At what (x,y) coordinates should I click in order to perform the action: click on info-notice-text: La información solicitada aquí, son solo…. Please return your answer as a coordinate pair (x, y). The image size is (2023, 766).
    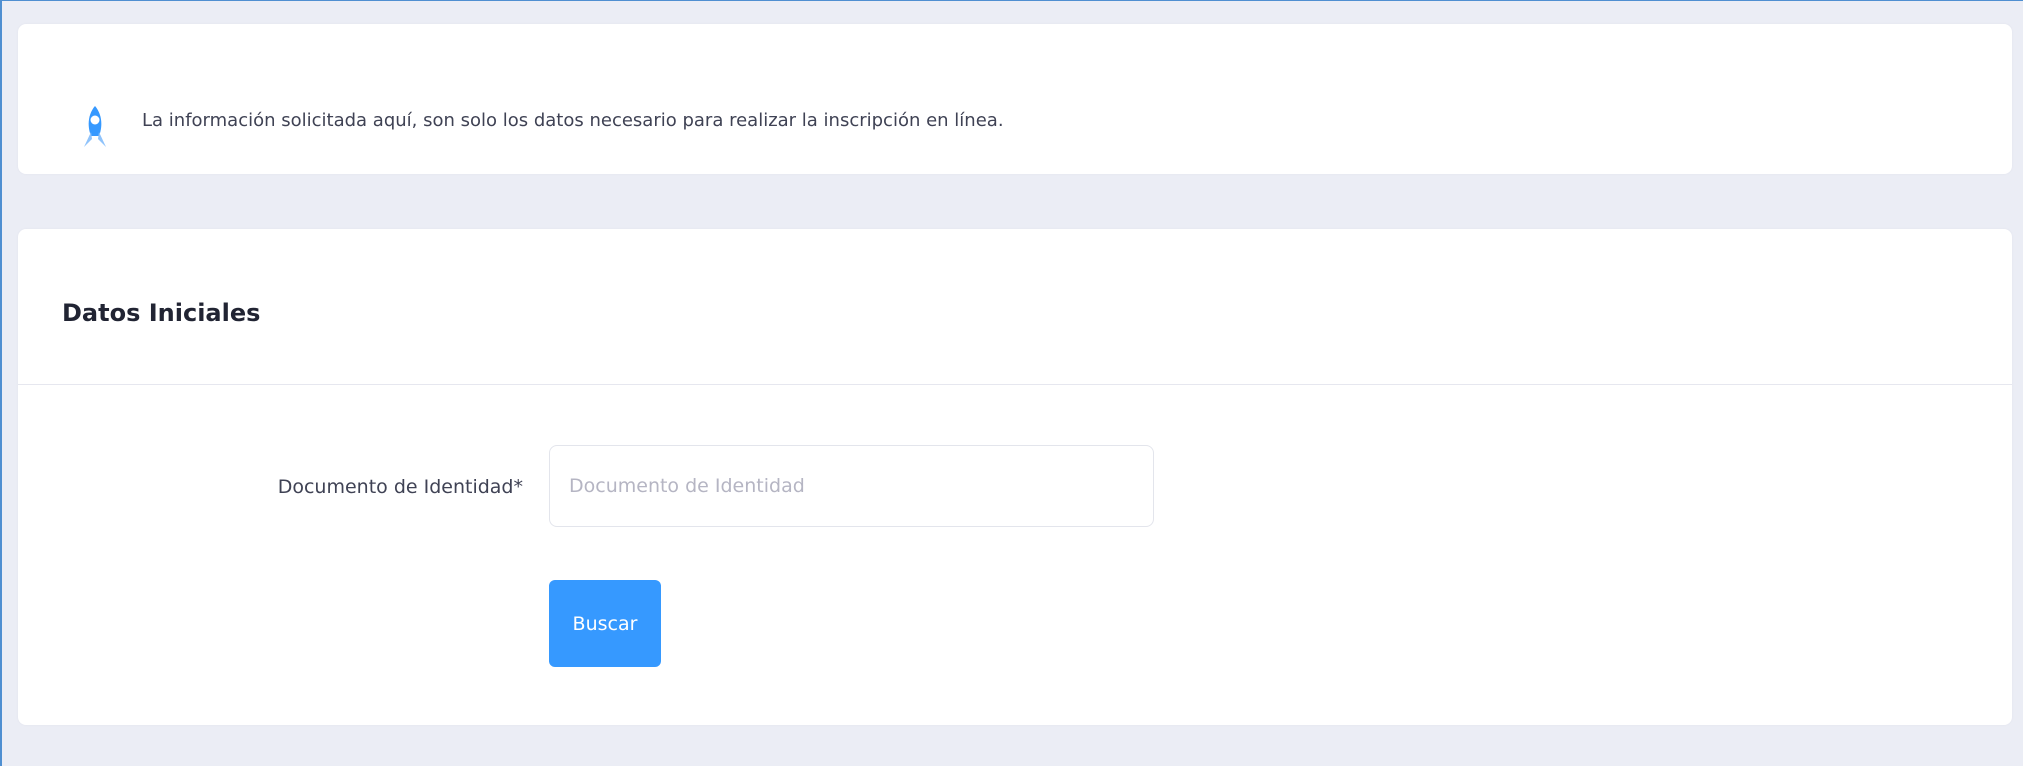
    Looking at the image, I should click on (573, 120).